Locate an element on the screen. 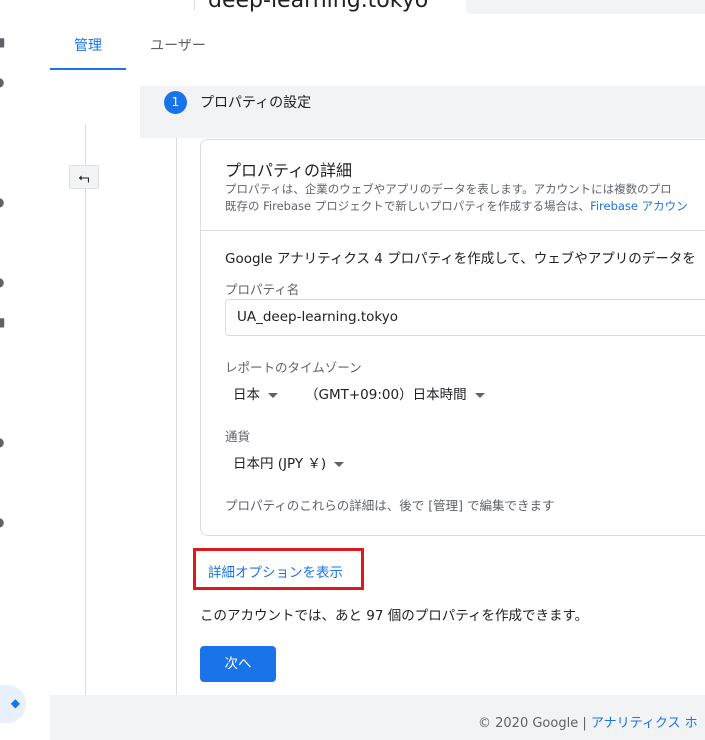 The height and width of the screenshot is (740, 705). timezone-select: （GMT+09:00）日本時間 is located at coordinates (395, 393).